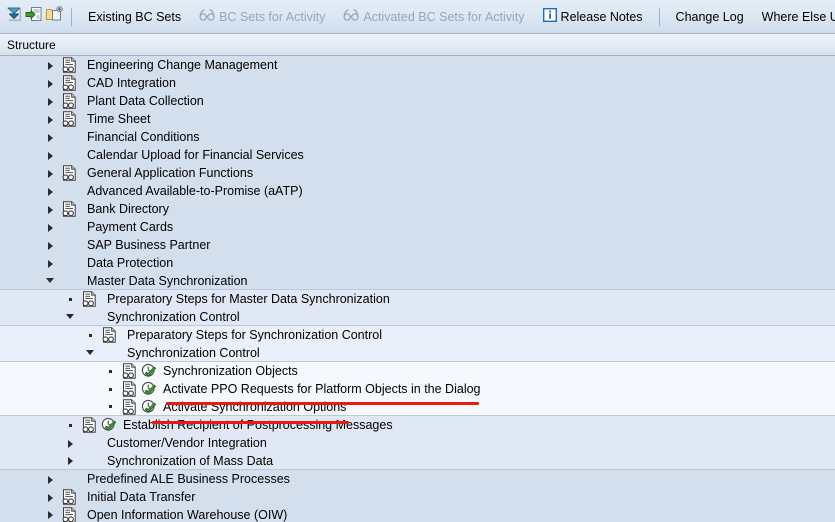  I want to click on tree-row: Plant Data Collection, so click(417, 101).